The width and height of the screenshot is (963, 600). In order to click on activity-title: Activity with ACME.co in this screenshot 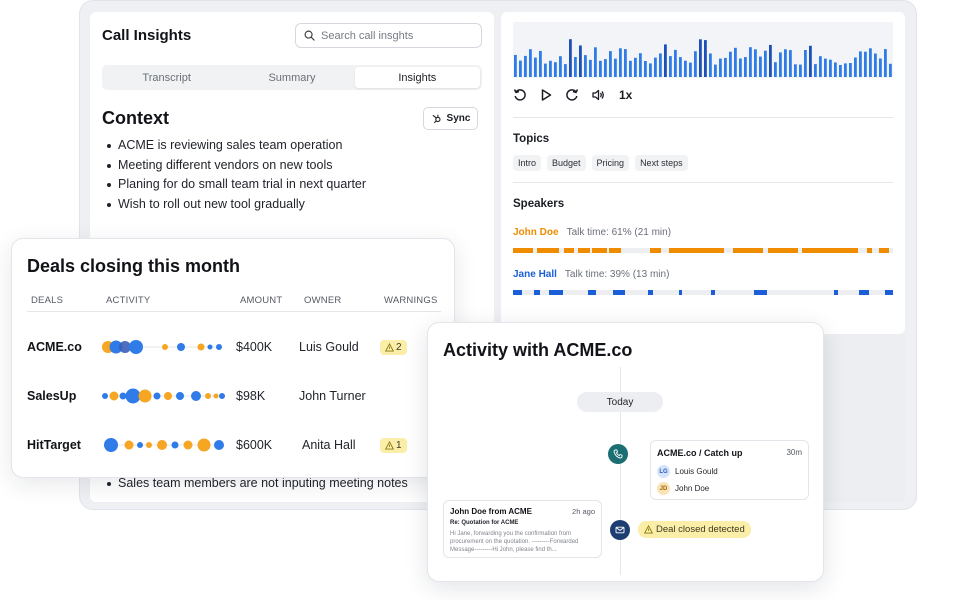, I will do `click(538, 350)`.